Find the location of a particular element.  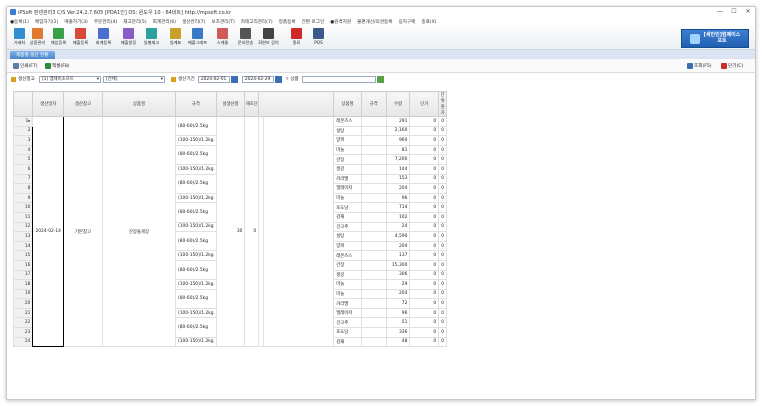

menu-item: ●등록(1) is located at coordinates (19, 22).